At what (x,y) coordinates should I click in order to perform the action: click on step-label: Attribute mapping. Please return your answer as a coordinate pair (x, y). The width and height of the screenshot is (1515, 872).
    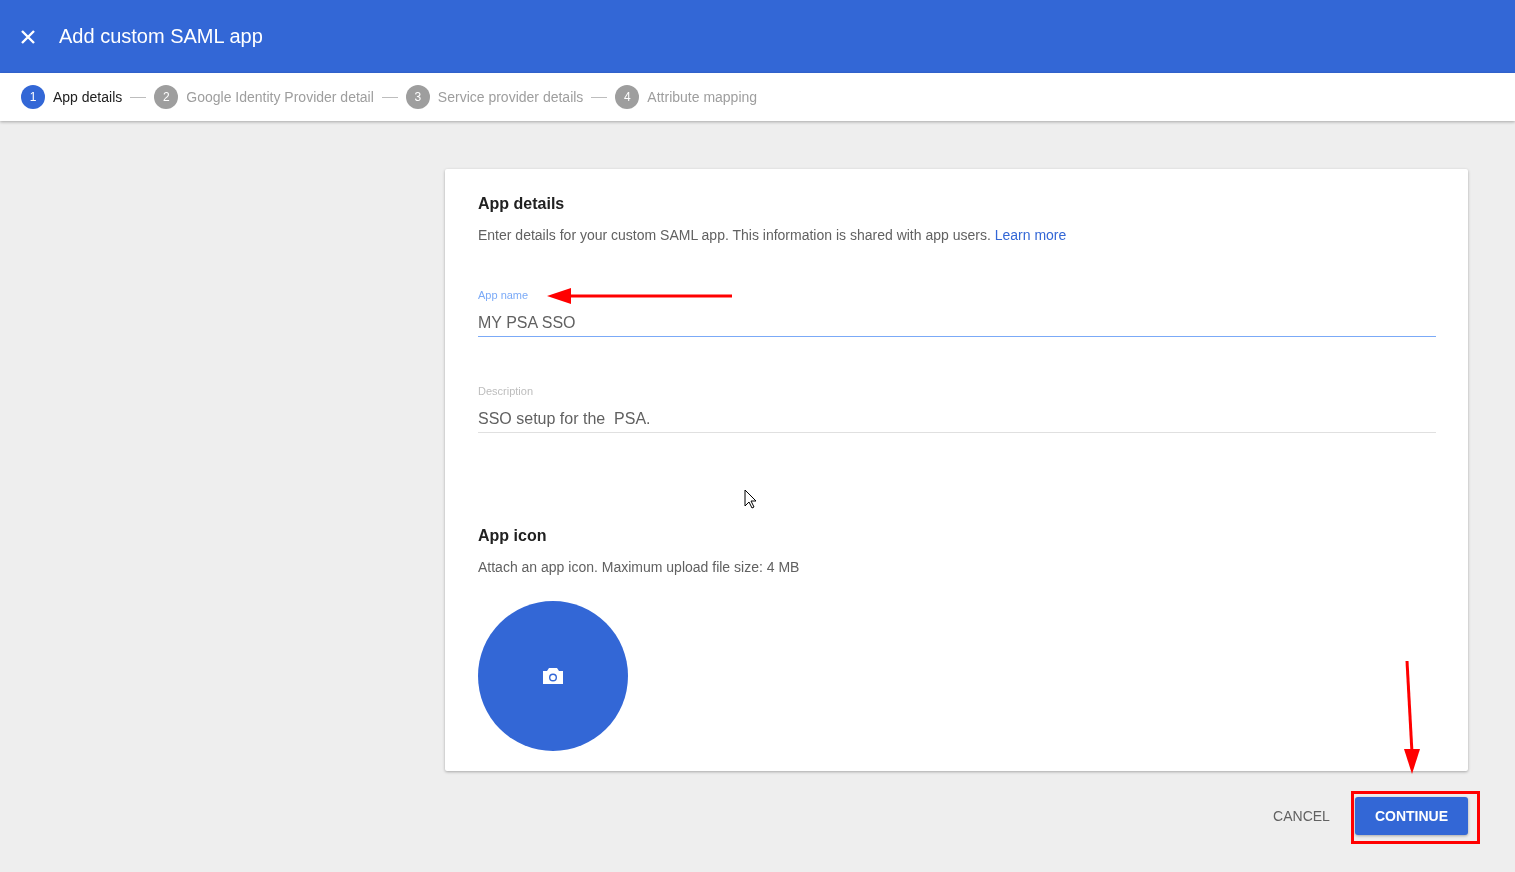
    Looking at the image, I should click on (702, 97).